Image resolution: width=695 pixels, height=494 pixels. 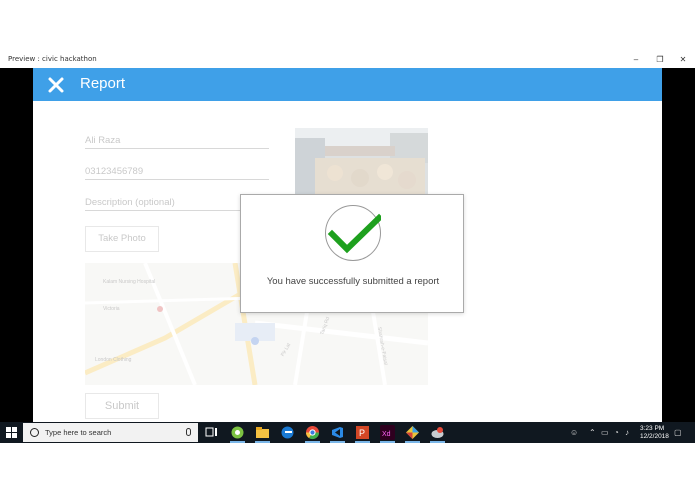 I want to click on taskbar-search: Type here to search, so click(x=110, y=432).